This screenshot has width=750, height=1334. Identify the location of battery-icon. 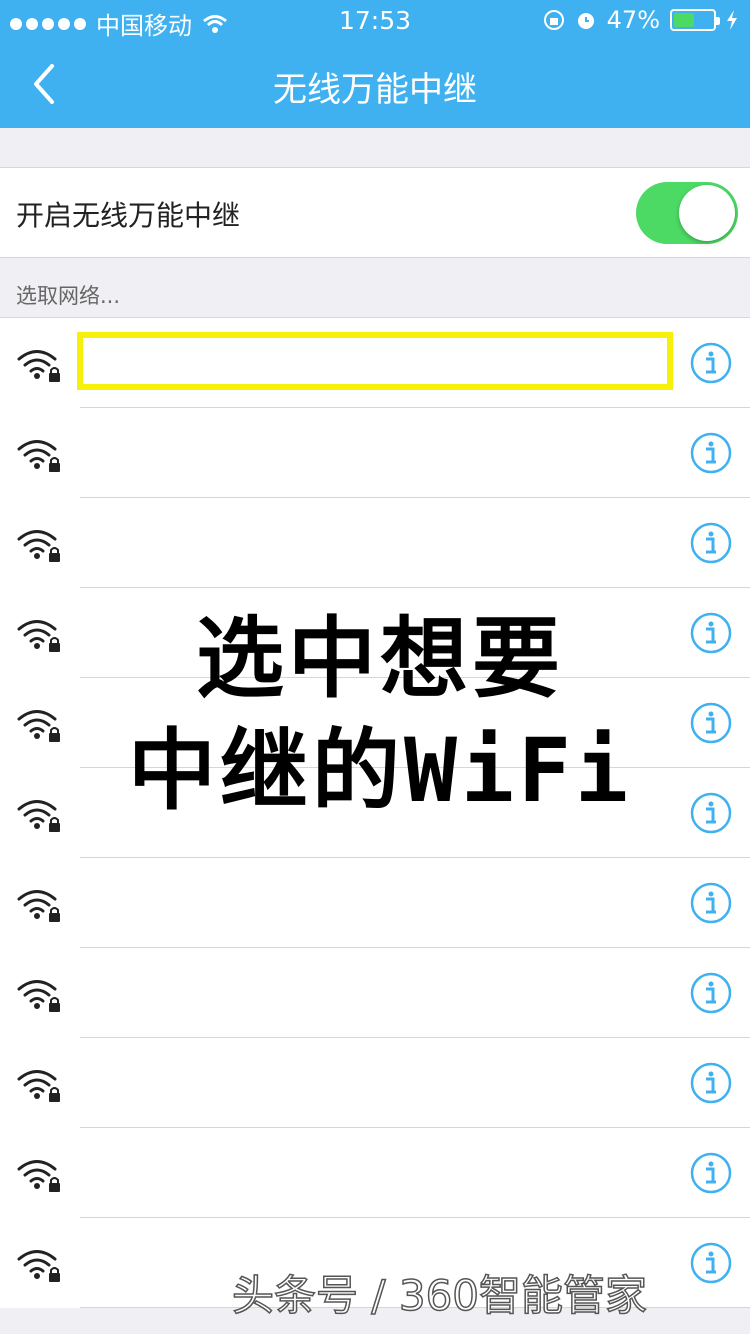
(695, 20).